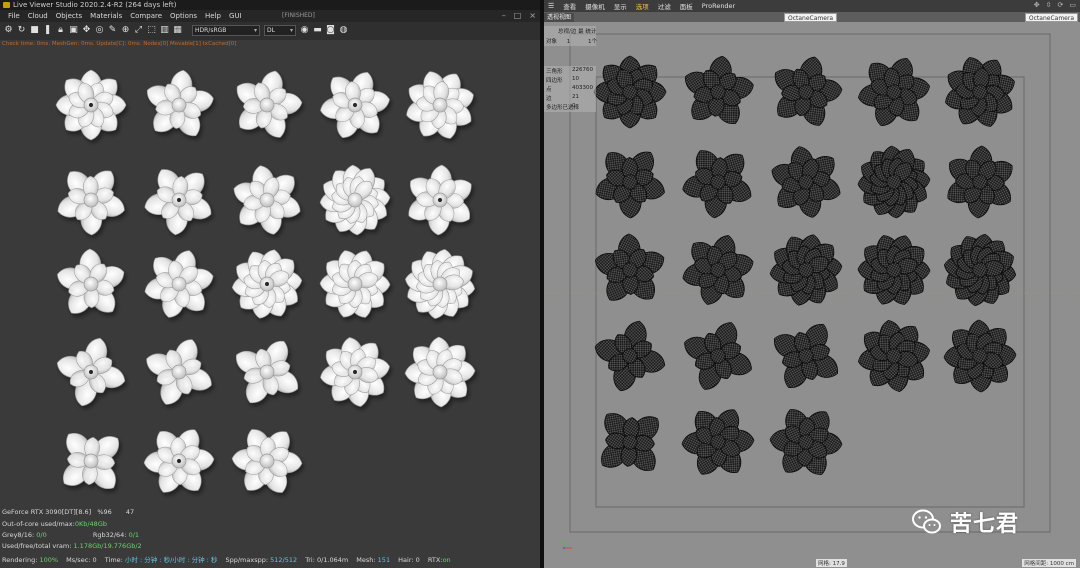 This screenshot has width=1080, height=568. I want to click on stat-value: 10, so click(575, 79).